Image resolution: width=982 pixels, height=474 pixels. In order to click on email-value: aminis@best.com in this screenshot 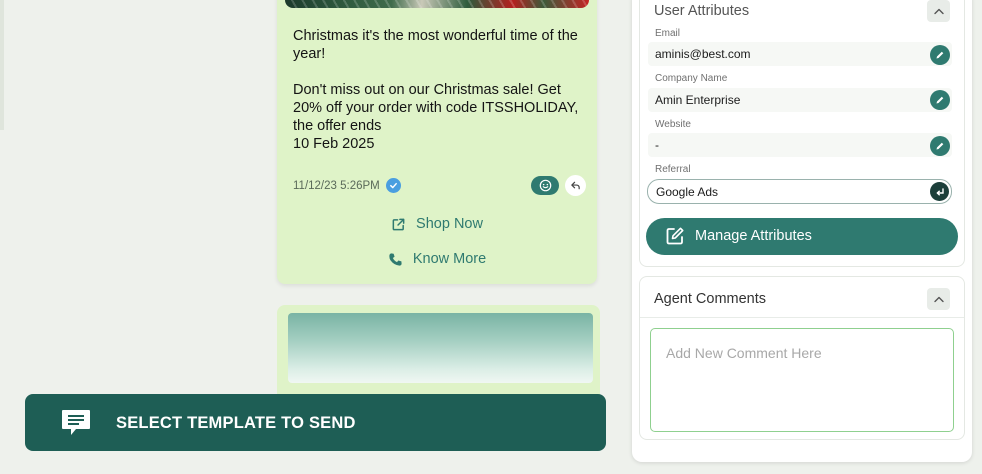, I will do `click(800, 54)`.